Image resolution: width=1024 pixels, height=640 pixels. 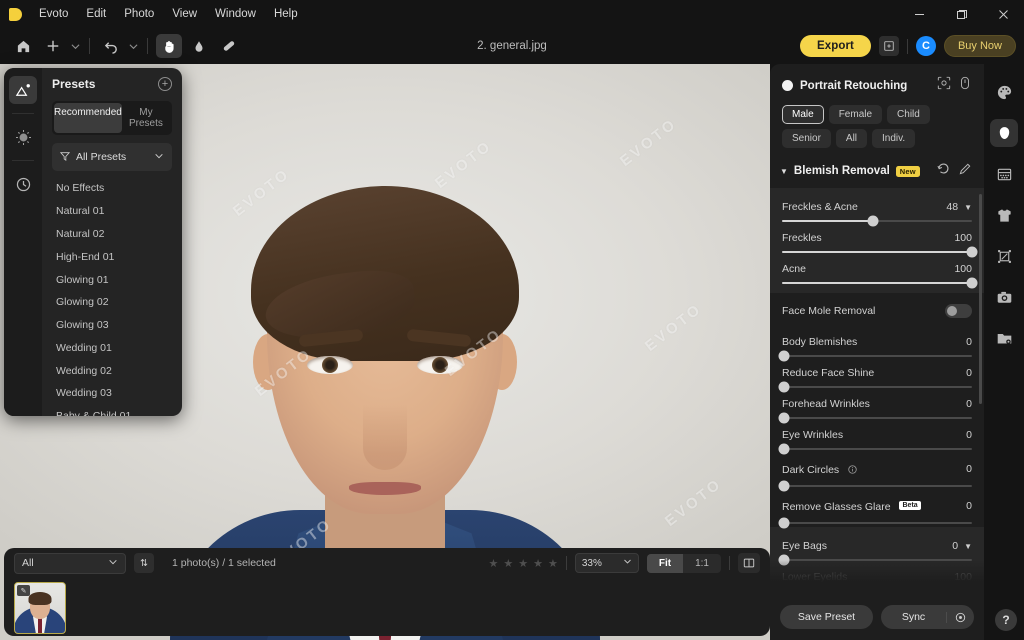 What do you see at coordinates (23, 184) in the screenshot?
I see `history-clock-icon` at bounding box center [23, 184].